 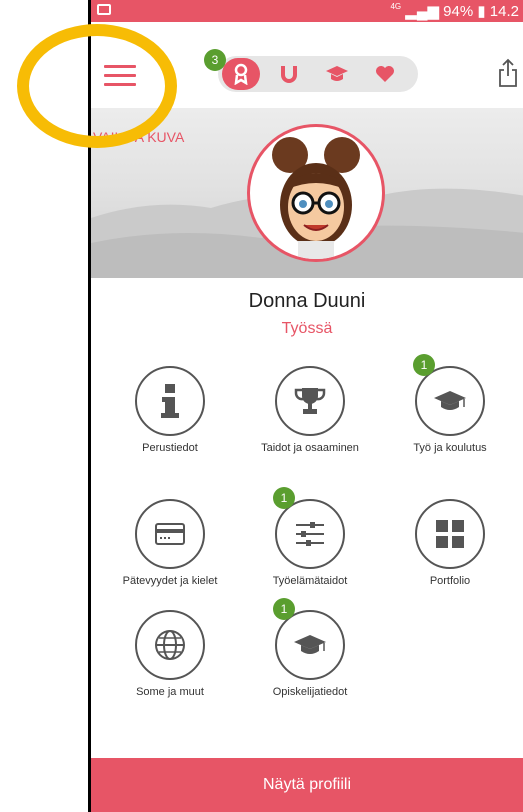 What do you see at coordinates (481, 11) in the screenshot?
I see `battery-icon: ▮` at bounding box center [481, 11].